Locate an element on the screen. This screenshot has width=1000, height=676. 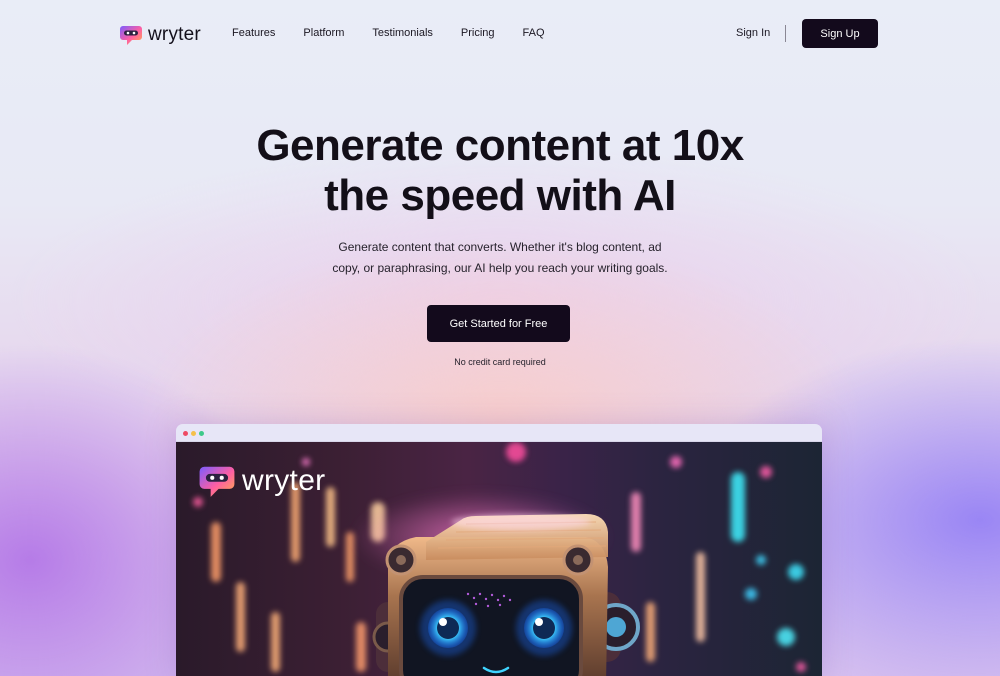
window-maximize-dot-icon is located at coordinates (201, 433).